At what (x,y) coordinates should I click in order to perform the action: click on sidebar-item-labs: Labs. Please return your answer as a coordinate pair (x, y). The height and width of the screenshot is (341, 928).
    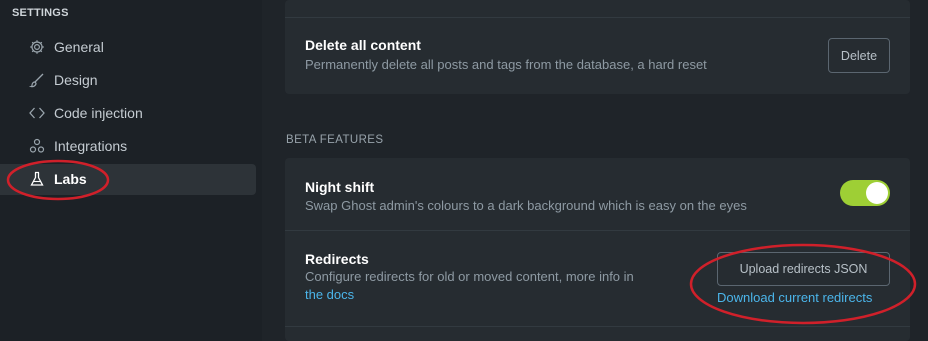
    Looking at the image, I should click on (128, 179).